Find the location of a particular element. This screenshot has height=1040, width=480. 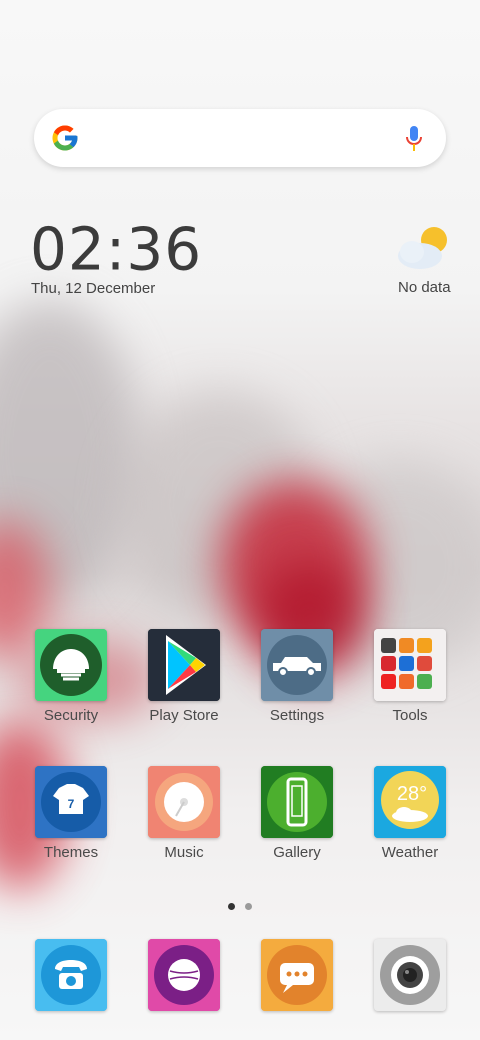

app-label: Tools is located at coordinates (410, 715).